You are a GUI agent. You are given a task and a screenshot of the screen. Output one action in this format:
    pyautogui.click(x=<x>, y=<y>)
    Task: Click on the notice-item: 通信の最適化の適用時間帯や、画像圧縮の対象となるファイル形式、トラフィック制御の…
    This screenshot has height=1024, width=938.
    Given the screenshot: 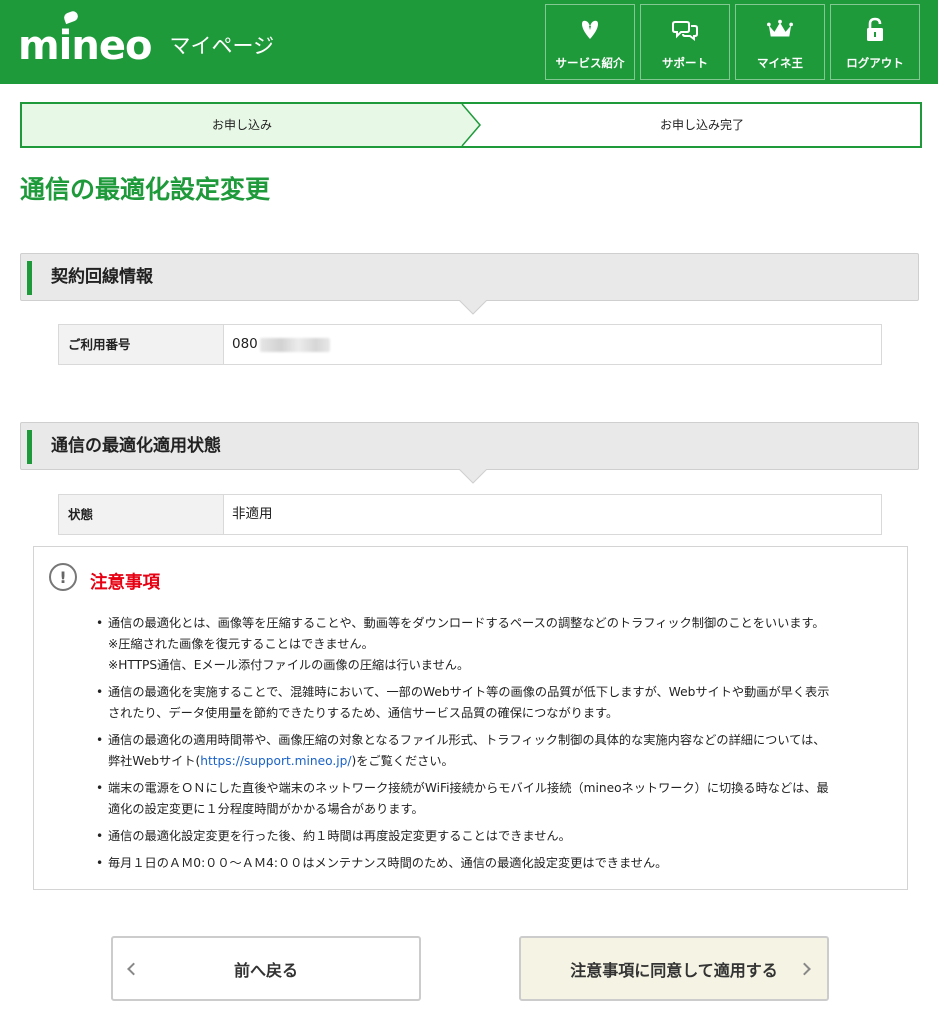 What is the action you would take?
    pyautogui.click(x=496, y=751)
    